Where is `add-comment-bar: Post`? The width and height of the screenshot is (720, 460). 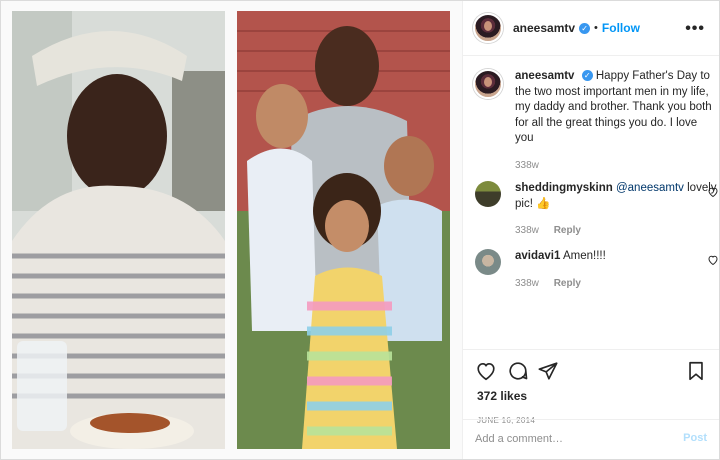
add-comment-bar: Post is located at coordinates (591, 439).